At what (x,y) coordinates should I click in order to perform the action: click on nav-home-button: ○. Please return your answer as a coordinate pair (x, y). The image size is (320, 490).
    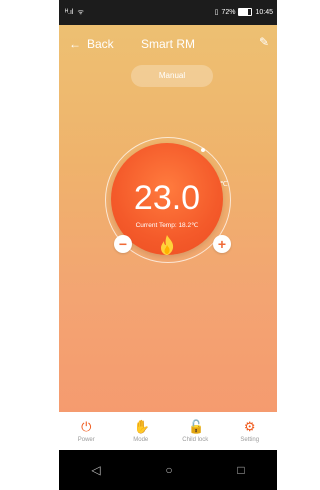
    Looking at the image, I should click on (168, 470).